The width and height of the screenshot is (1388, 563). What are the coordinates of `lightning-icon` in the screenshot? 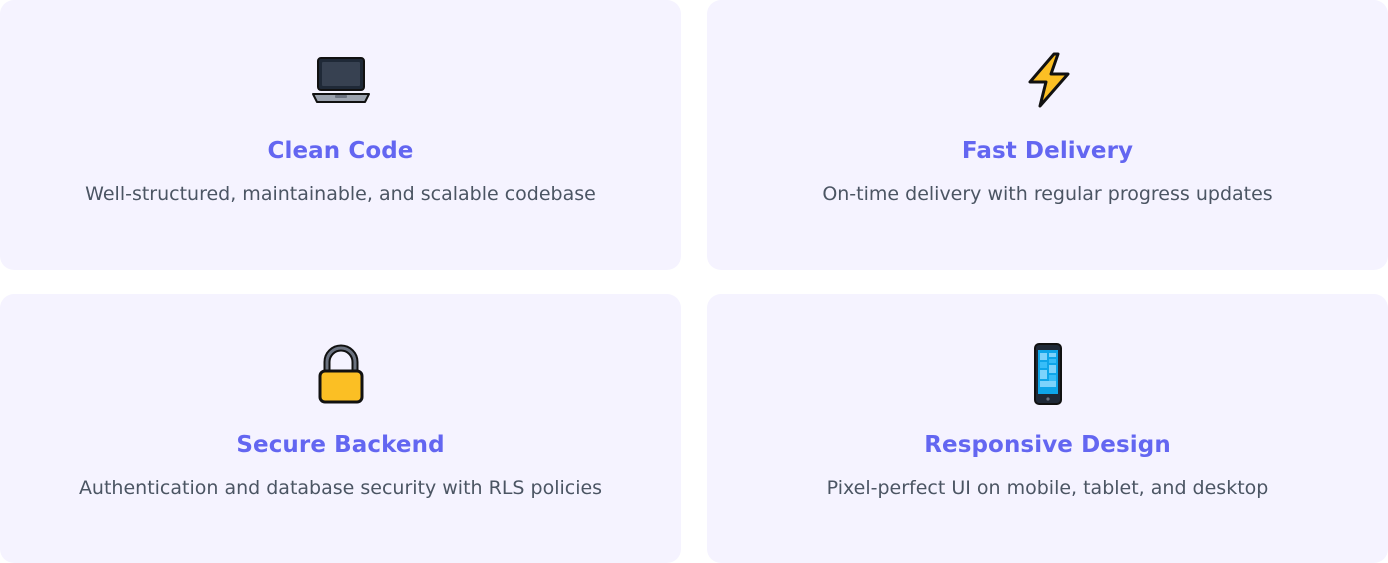 It's located at (1048, 80).